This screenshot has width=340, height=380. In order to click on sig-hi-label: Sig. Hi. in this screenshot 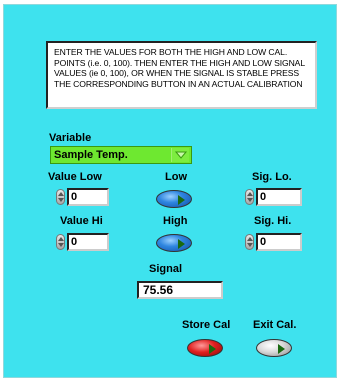, I will do `click(273, 221)`.